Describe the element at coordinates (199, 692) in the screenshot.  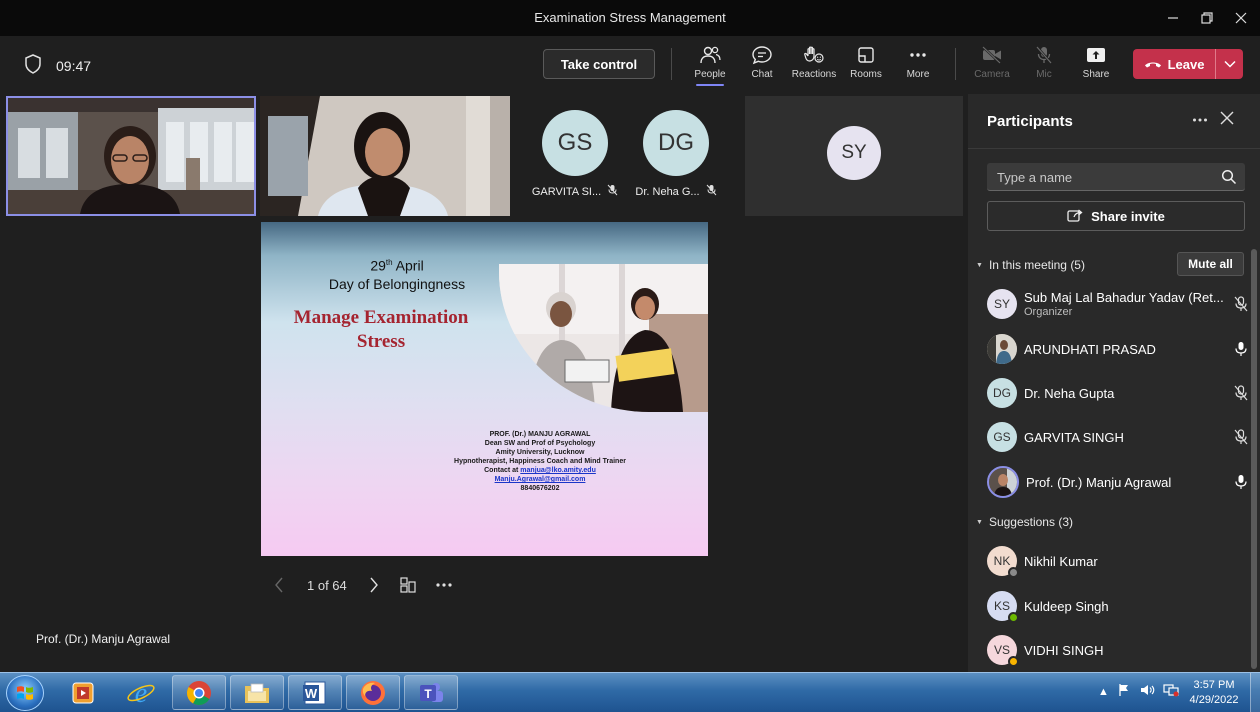
I see `chrome-icon` at that location.